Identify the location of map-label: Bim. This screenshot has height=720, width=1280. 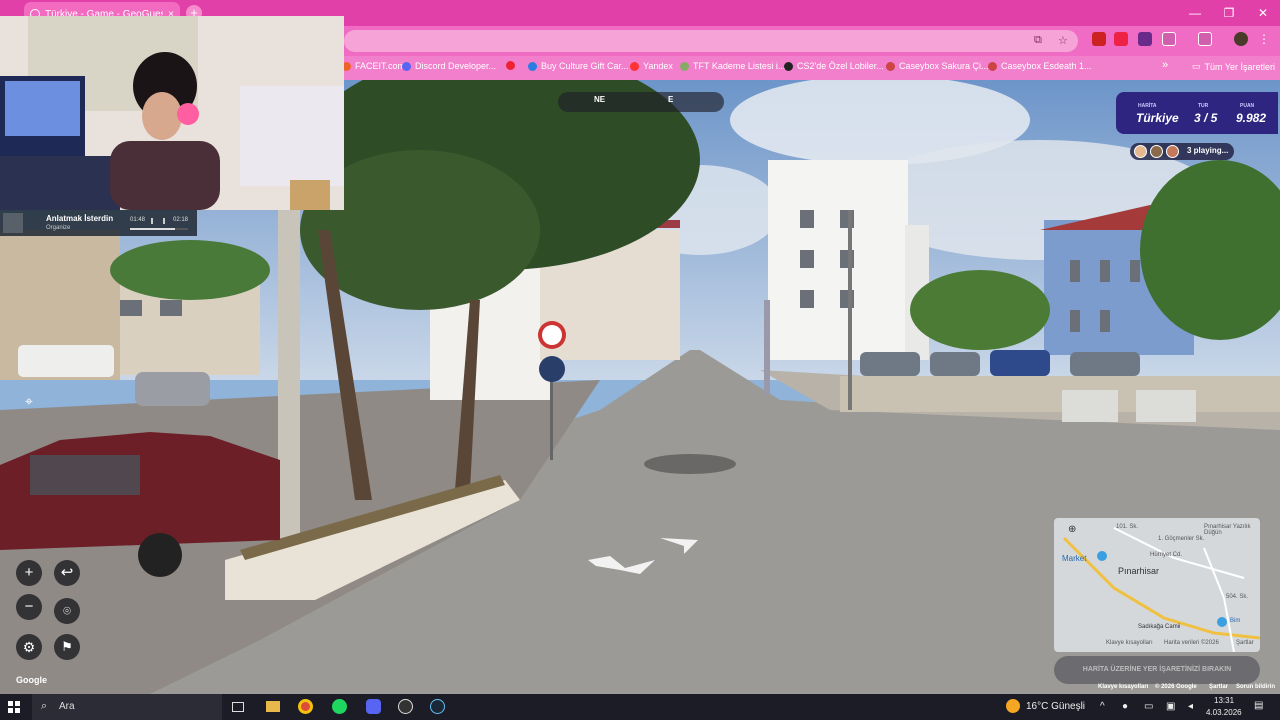
(1235, 621).